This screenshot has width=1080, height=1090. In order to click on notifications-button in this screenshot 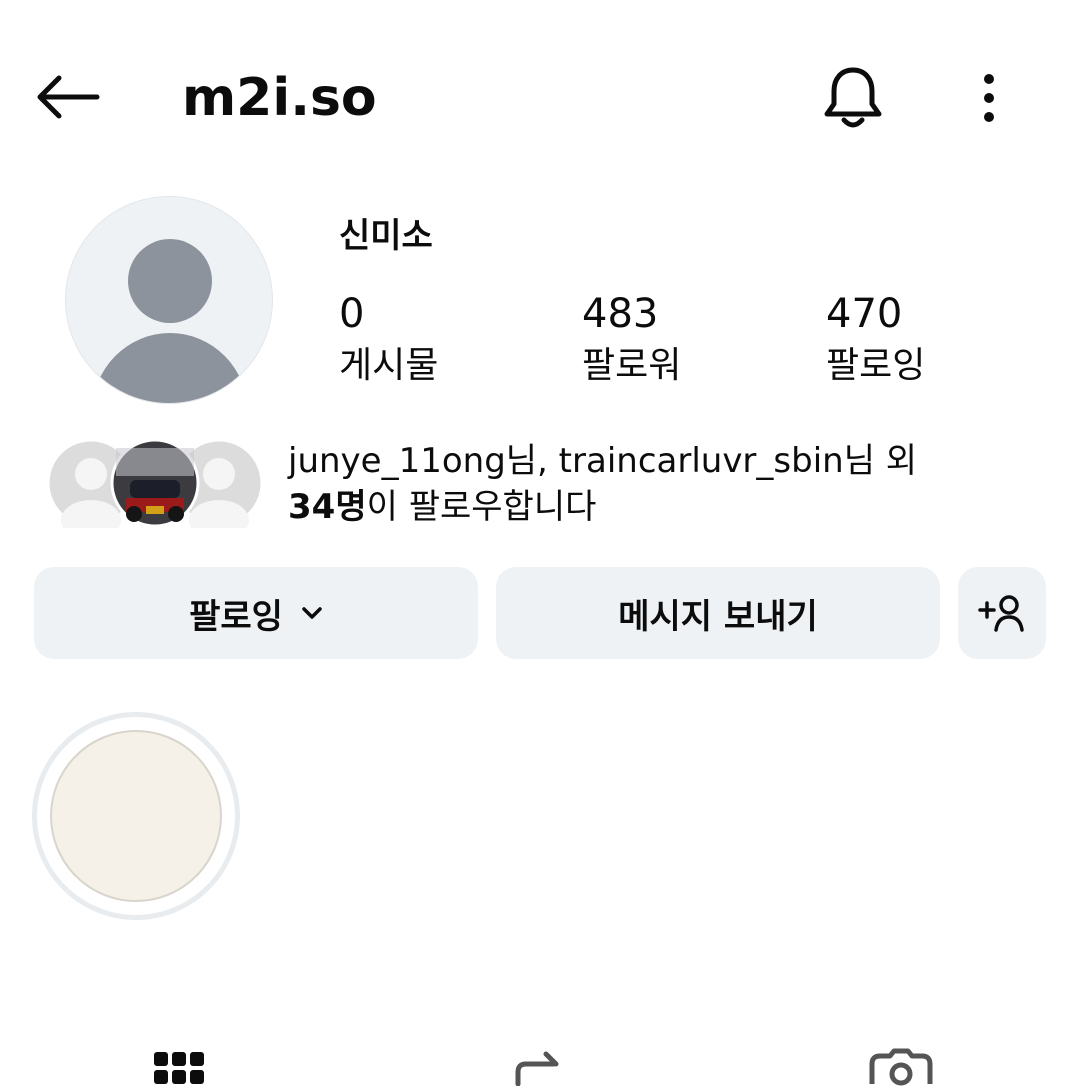, I will do `click(853, 98)`.